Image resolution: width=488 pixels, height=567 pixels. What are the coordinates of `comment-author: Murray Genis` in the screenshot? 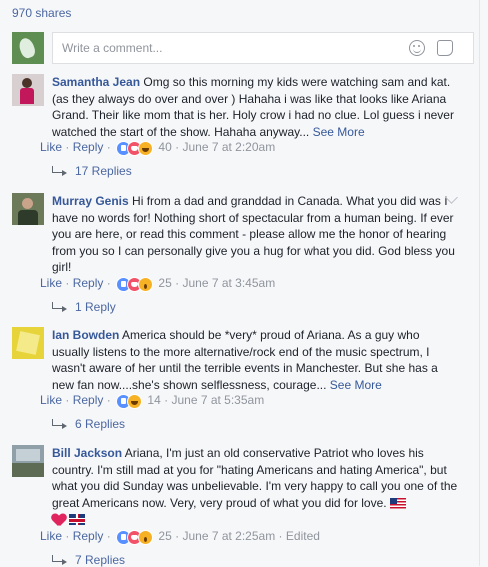 It's located at (90, 201).